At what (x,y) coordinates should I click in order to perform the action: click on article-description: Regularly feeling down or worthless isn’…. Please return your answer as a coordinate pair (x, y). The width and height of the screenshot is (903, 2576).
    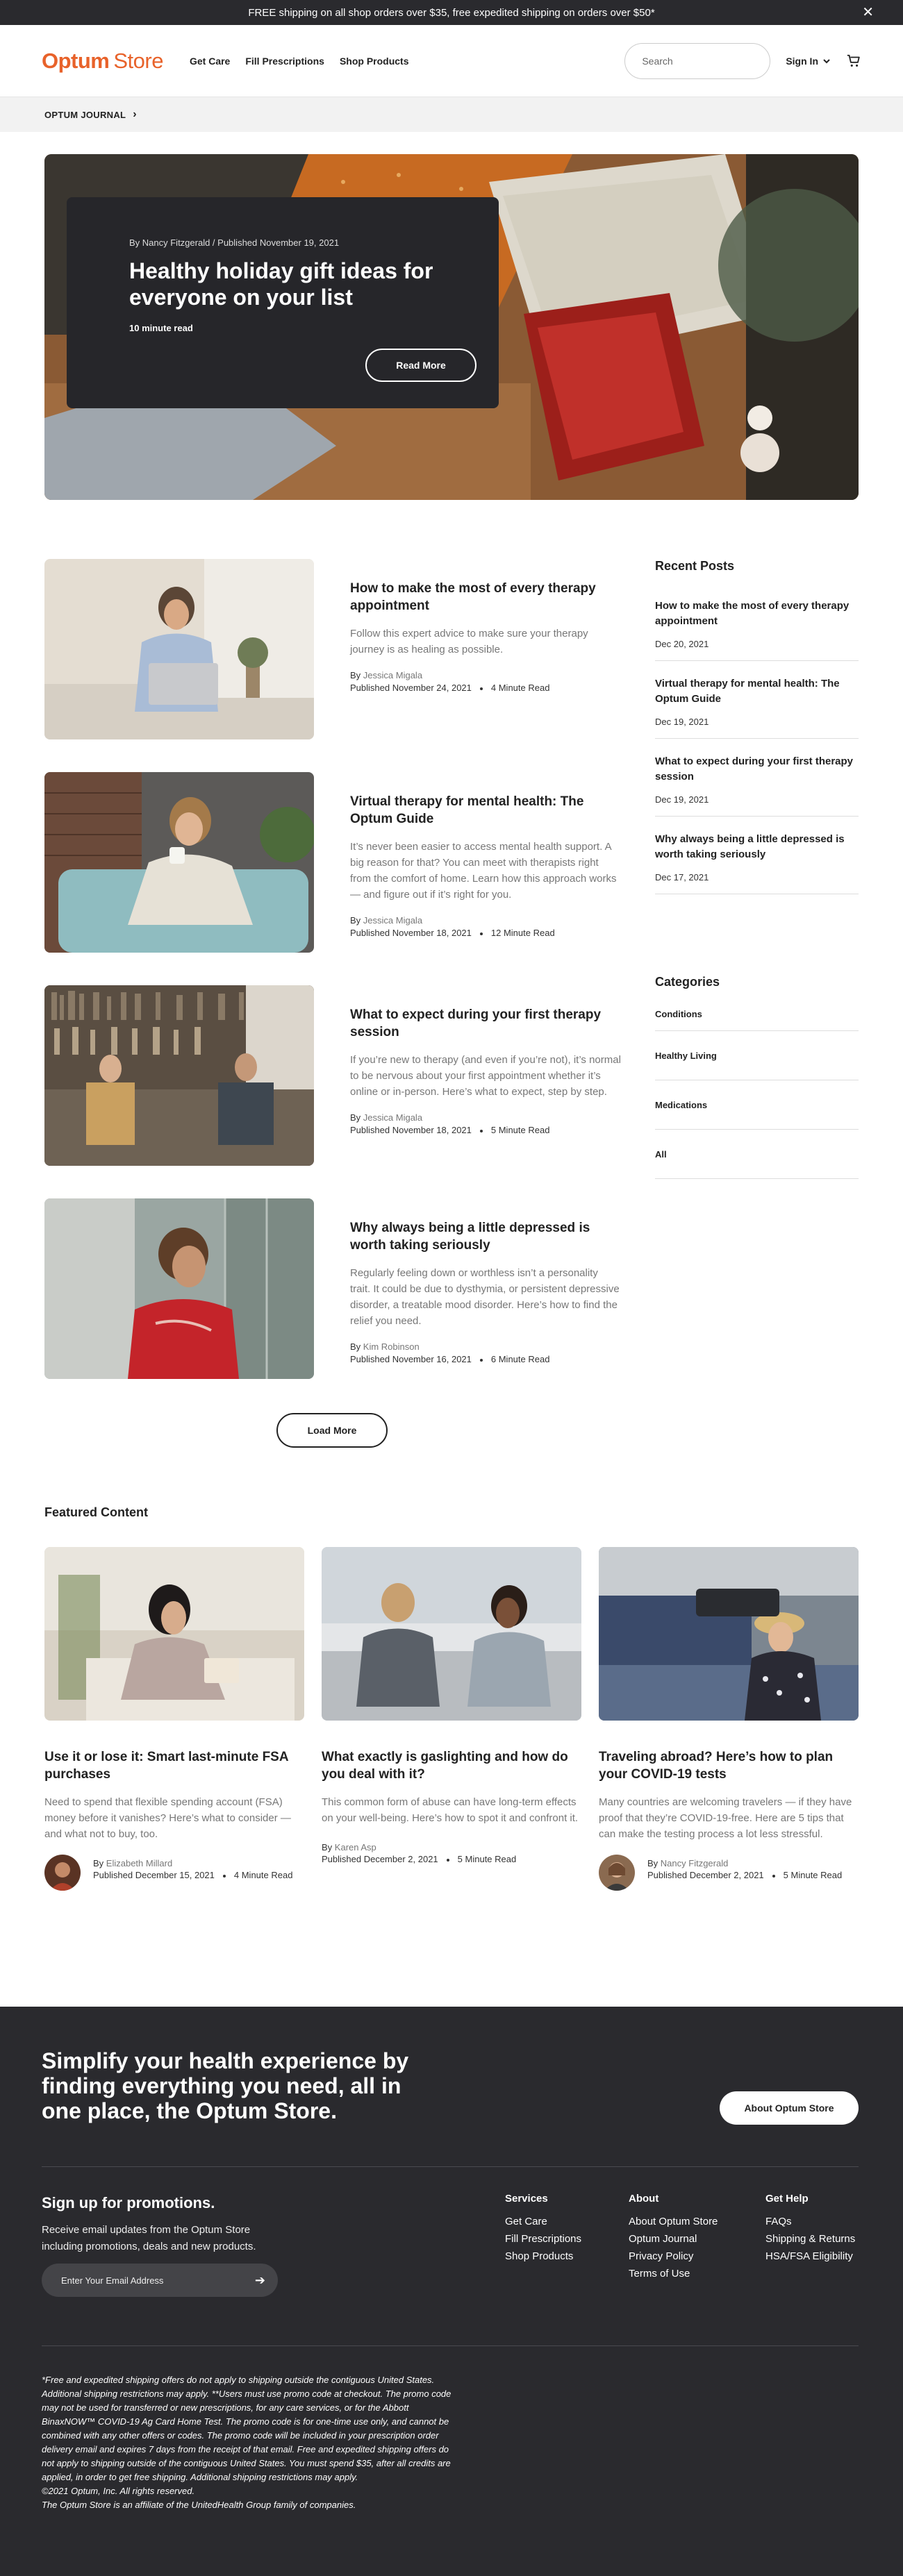
    Looking at the image, I should click on (485, 1297).